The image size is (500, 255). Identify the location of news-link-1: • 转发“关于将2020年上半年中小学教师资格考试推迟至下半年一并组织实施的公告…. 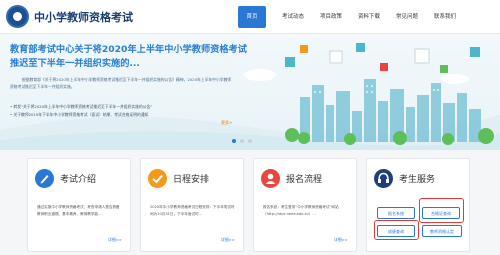
(125, 107).